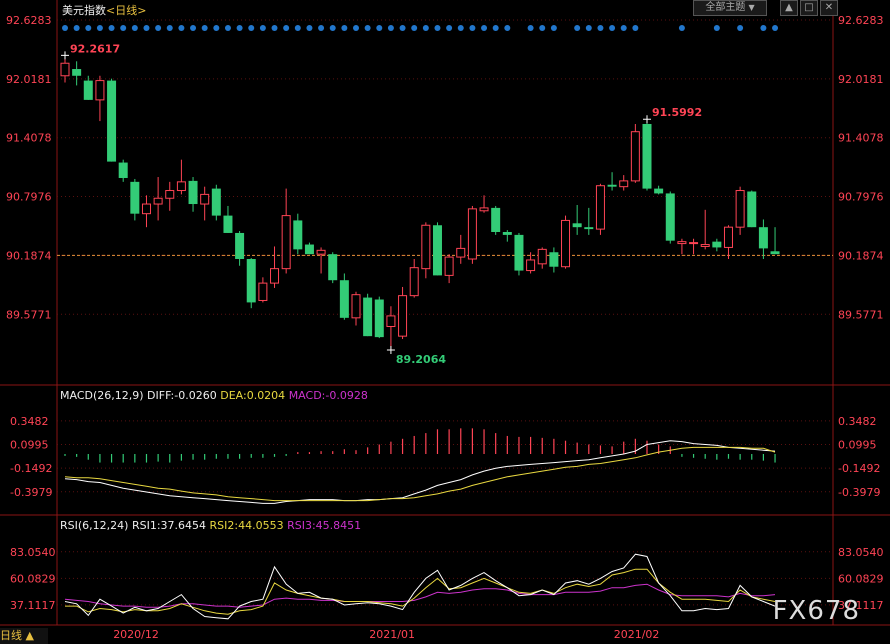 The height and width of the screenshot is (644, 890). What do you see at coordinates (861, 255) in the screenshot?
I see `price-tick-label-right: 90.1874` at bounding box center [861, 255].